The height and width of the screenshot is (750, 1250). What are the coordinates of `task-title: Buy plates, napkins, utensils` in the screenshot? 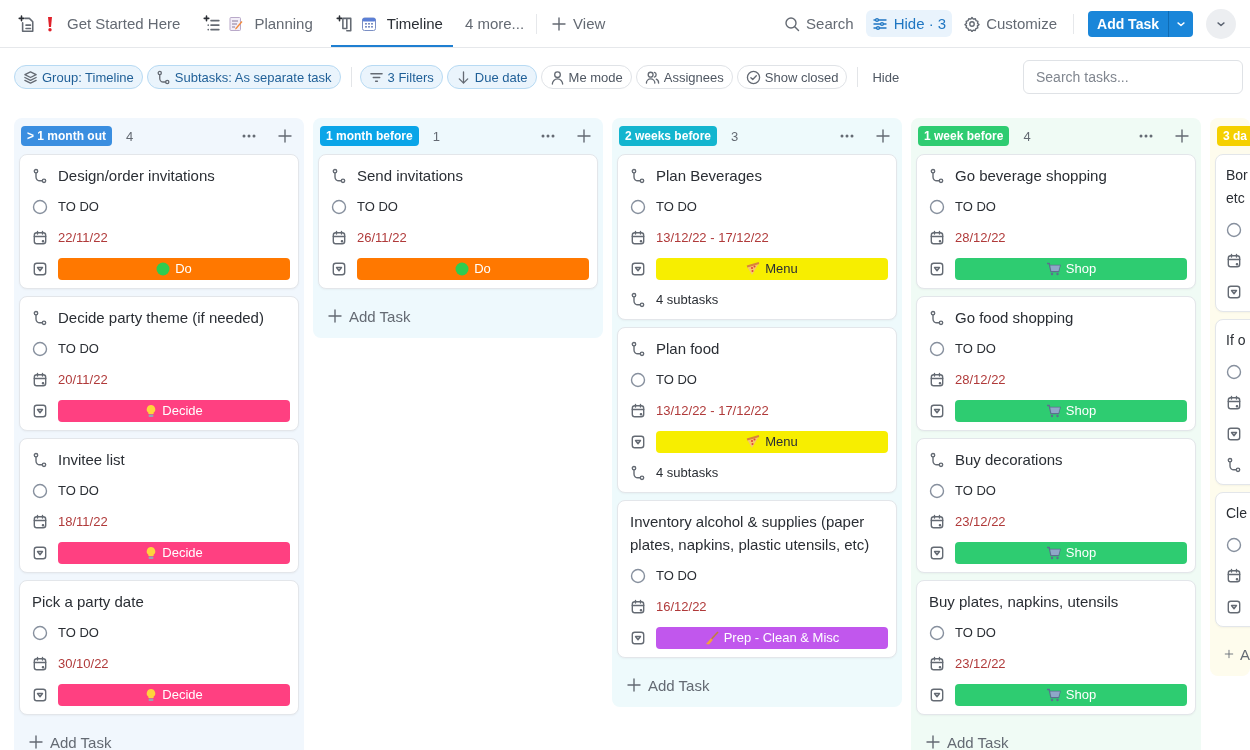 It's located at (1024, 601).